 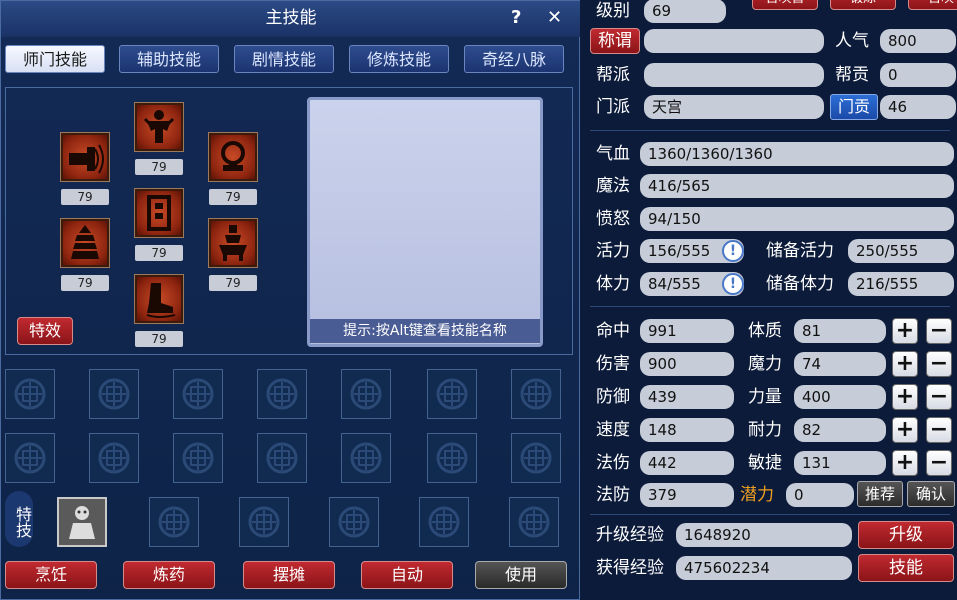 I want to click on rage-label: 愤怒, so click(x=613, y=219).